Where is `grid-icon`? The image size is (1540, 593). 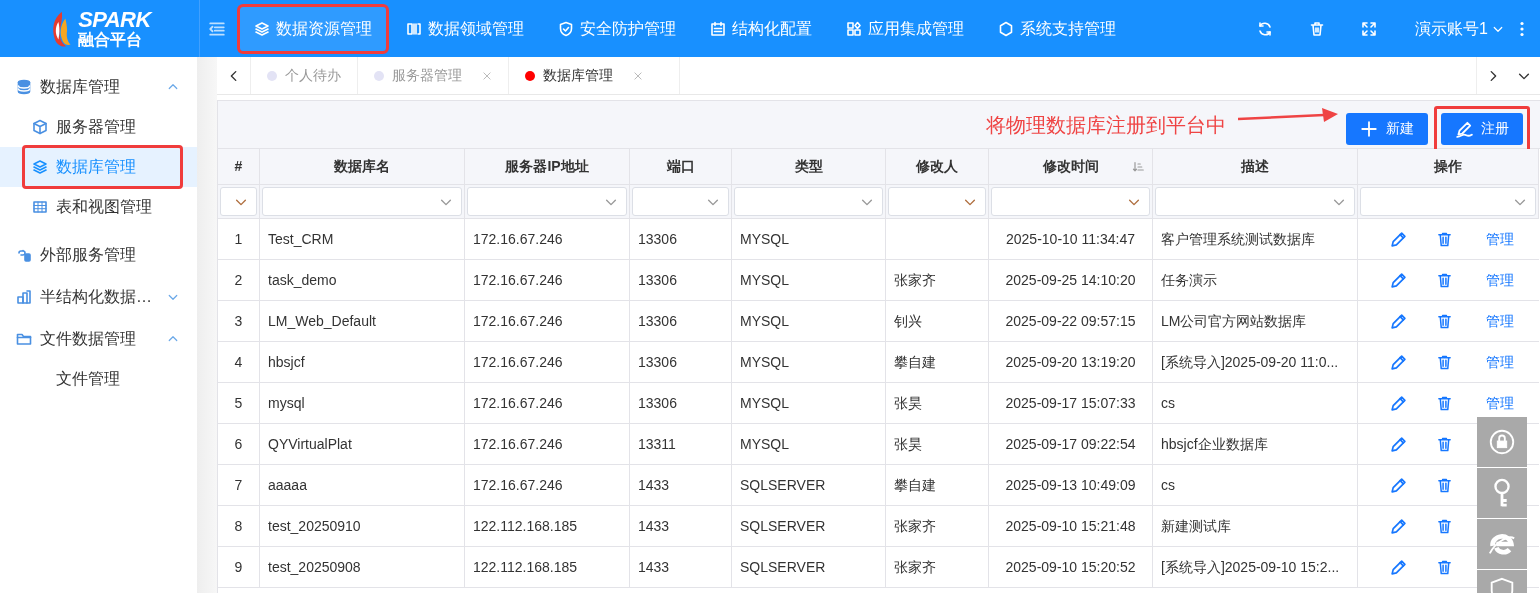 grid-icon is located at coordinates (414, 28).